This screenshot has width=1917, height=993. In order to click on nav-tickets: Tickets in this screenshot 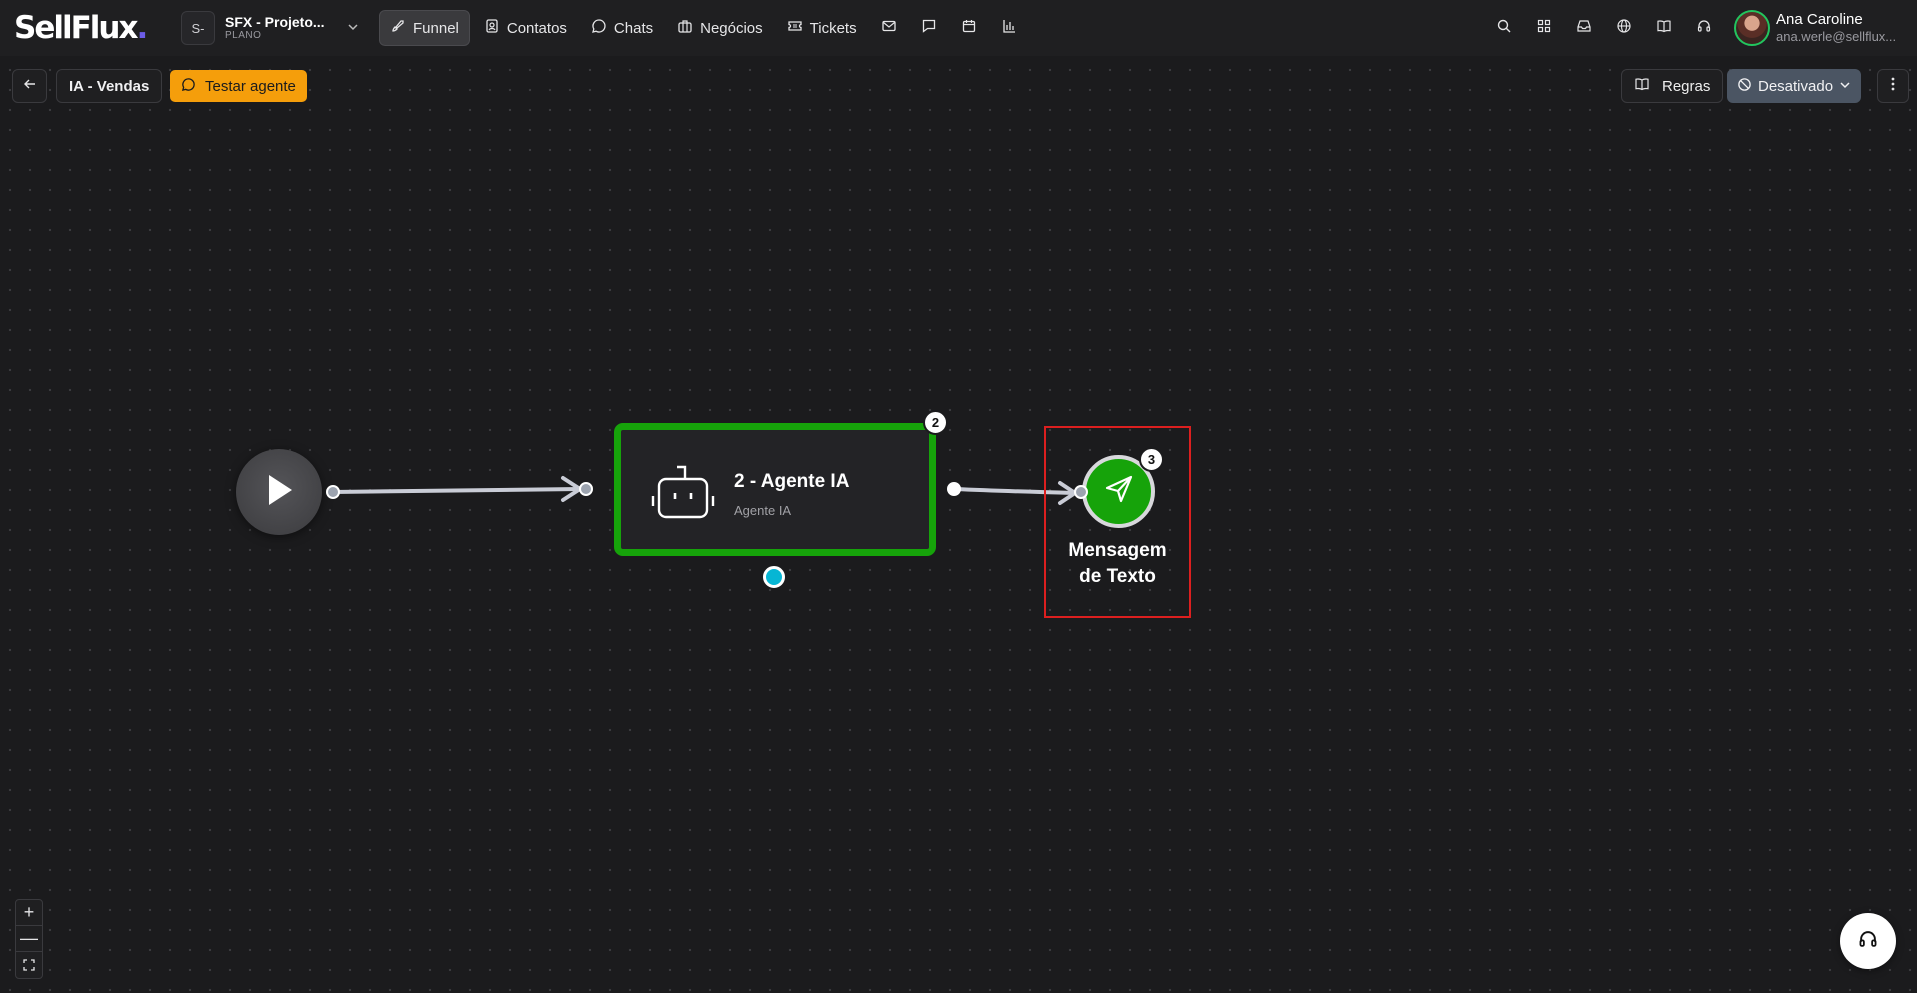, I will do `click(822, 28)`.